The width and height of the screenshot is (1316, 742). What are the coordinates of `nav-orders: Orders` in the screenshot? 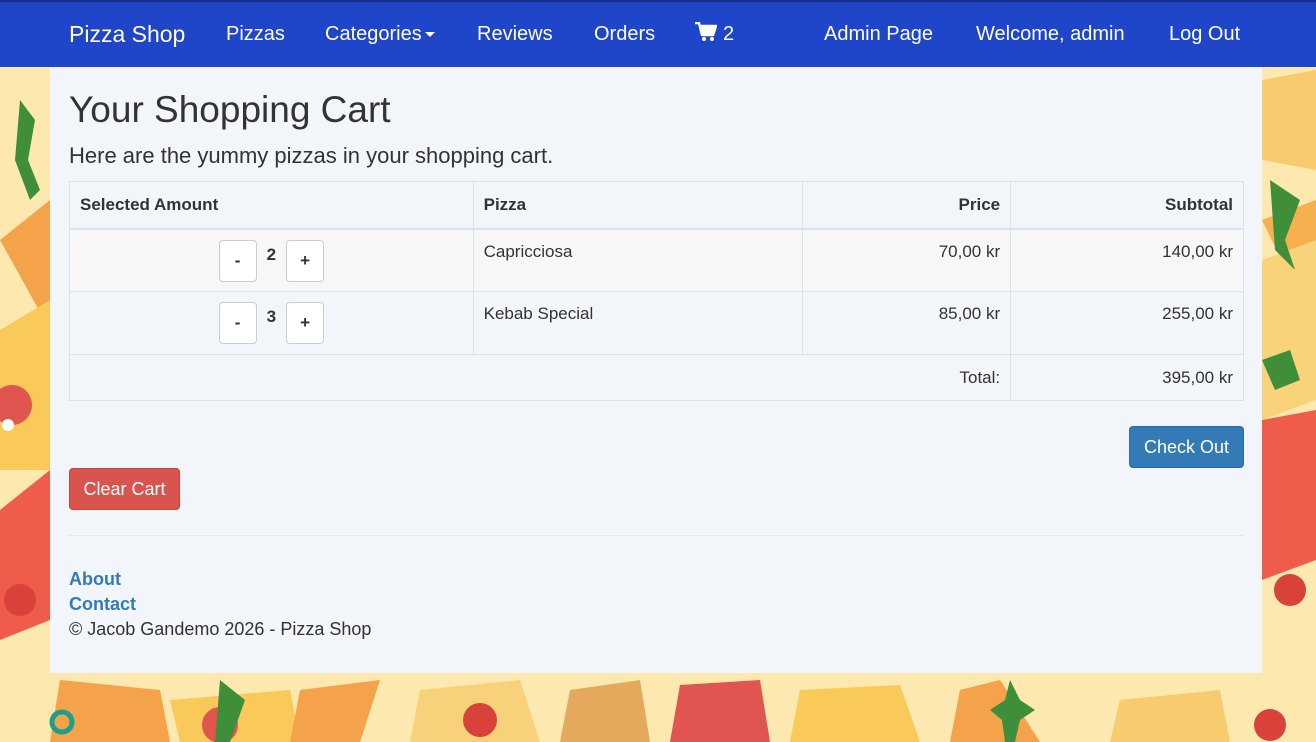 It's located at (624, 34).